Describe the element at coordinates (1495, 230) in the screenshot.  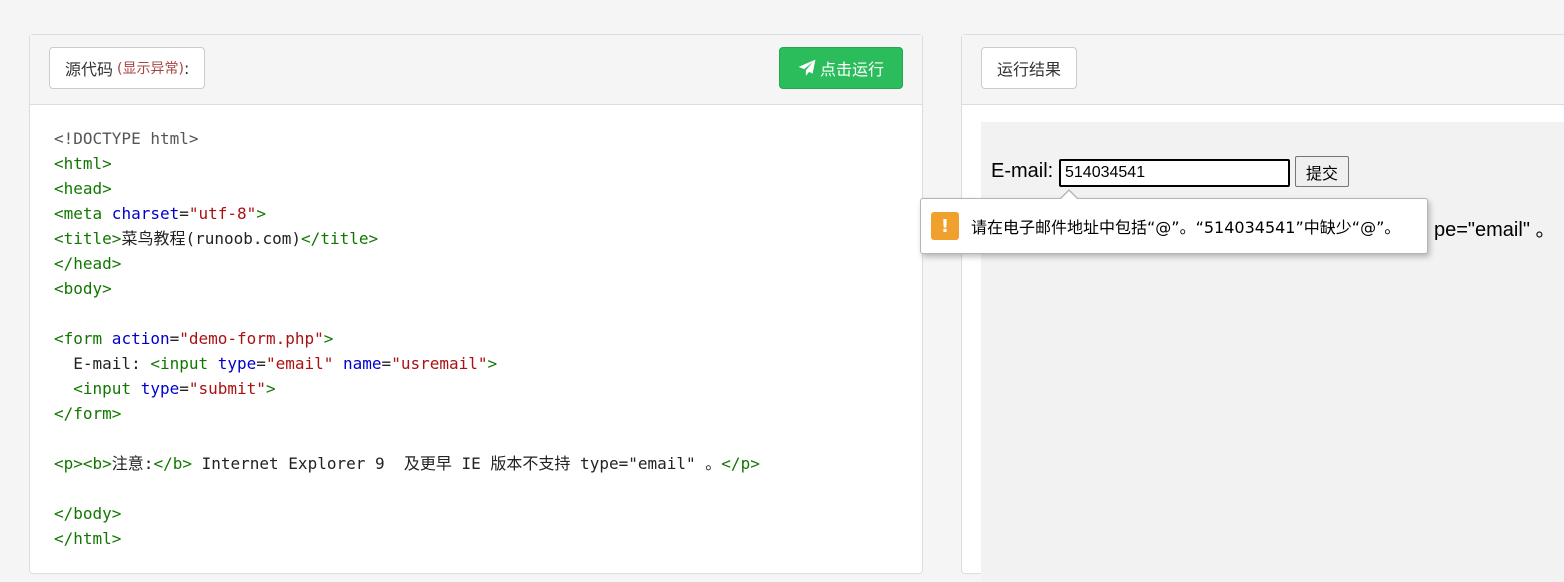
I see `note-paragraph: pe="email" 。` at that location.